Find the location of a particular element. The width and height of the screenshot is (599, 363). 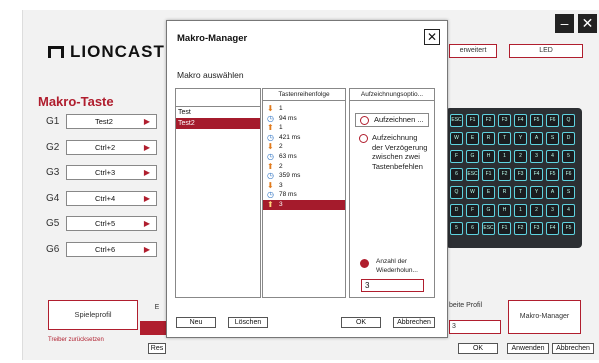

new-macro-button: Neu is located at coordinates (196, 322).